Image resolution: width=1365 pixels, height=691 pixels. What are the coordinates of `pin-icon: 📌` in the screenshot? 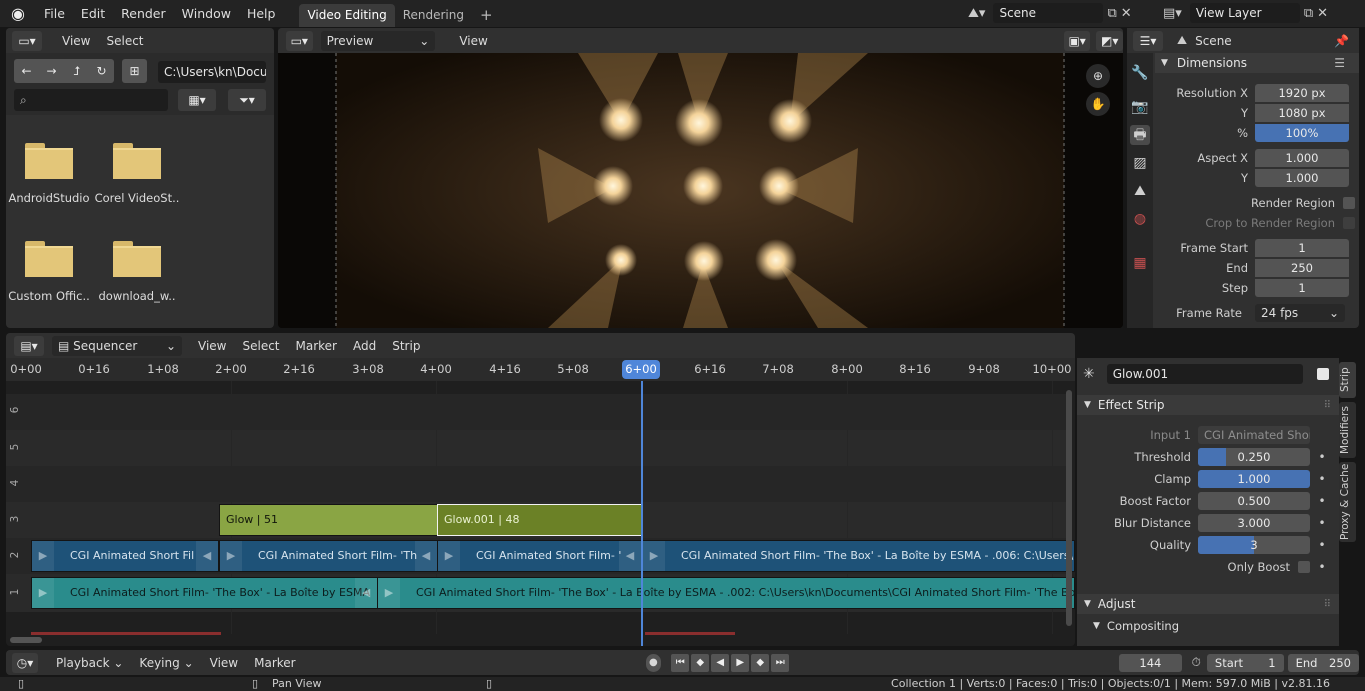 It's located at (1341, 41).